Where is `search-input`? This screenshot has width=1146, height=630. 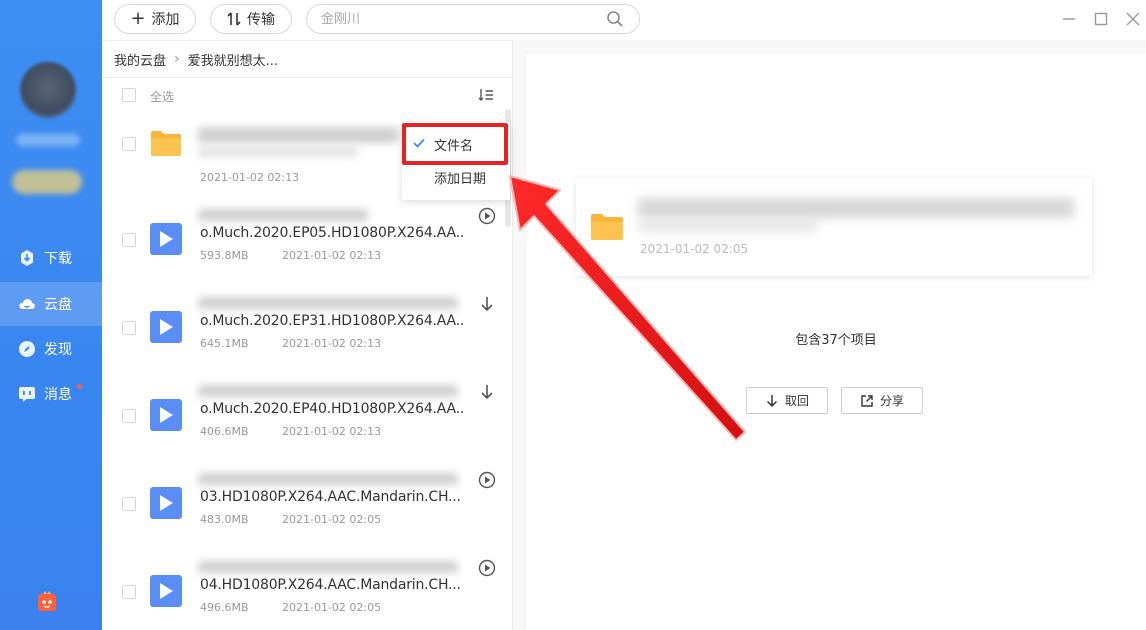 search-input is located at coordinates (473, 19).